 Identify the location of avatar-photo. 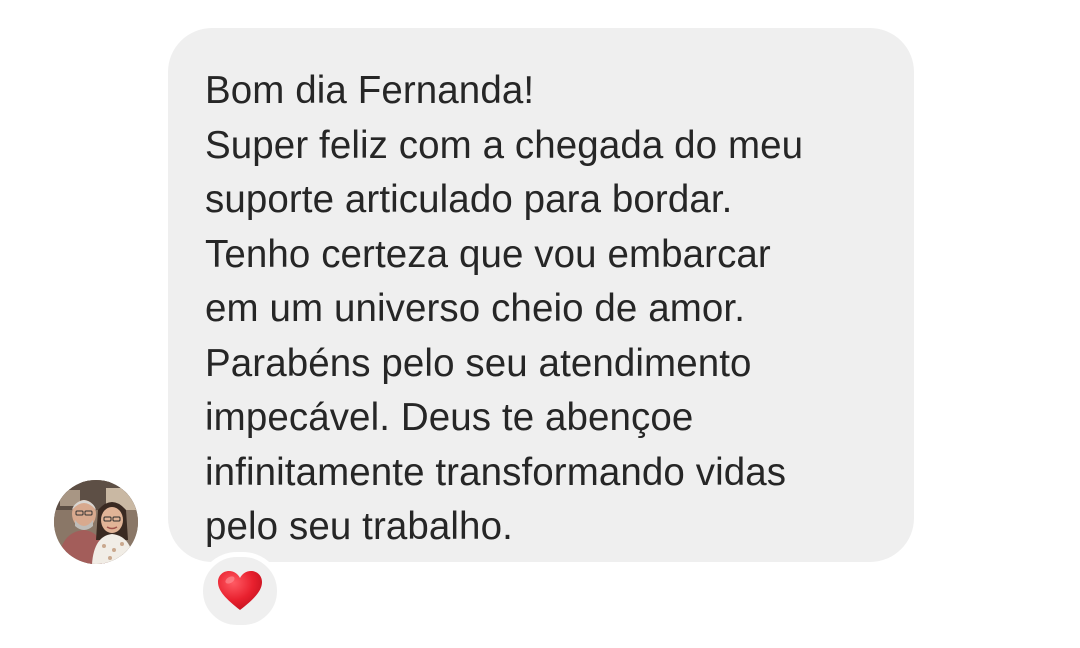
(96, 522).